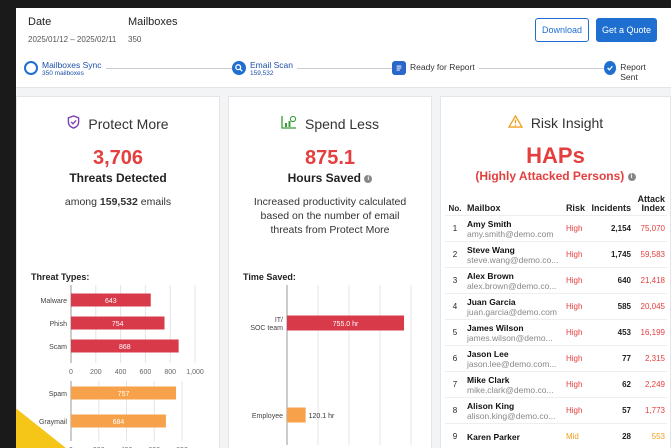 The image size is (671, 448). I want to click on card-title: Protect More, so click(128, 123).